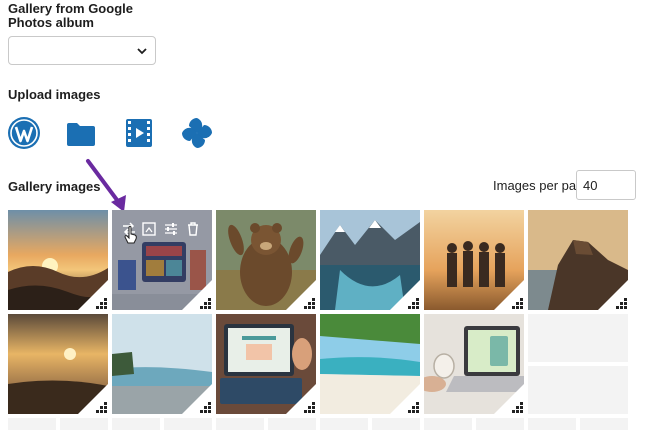  I want to click on gallery-image-coastal-cliff, so click(578, 260).